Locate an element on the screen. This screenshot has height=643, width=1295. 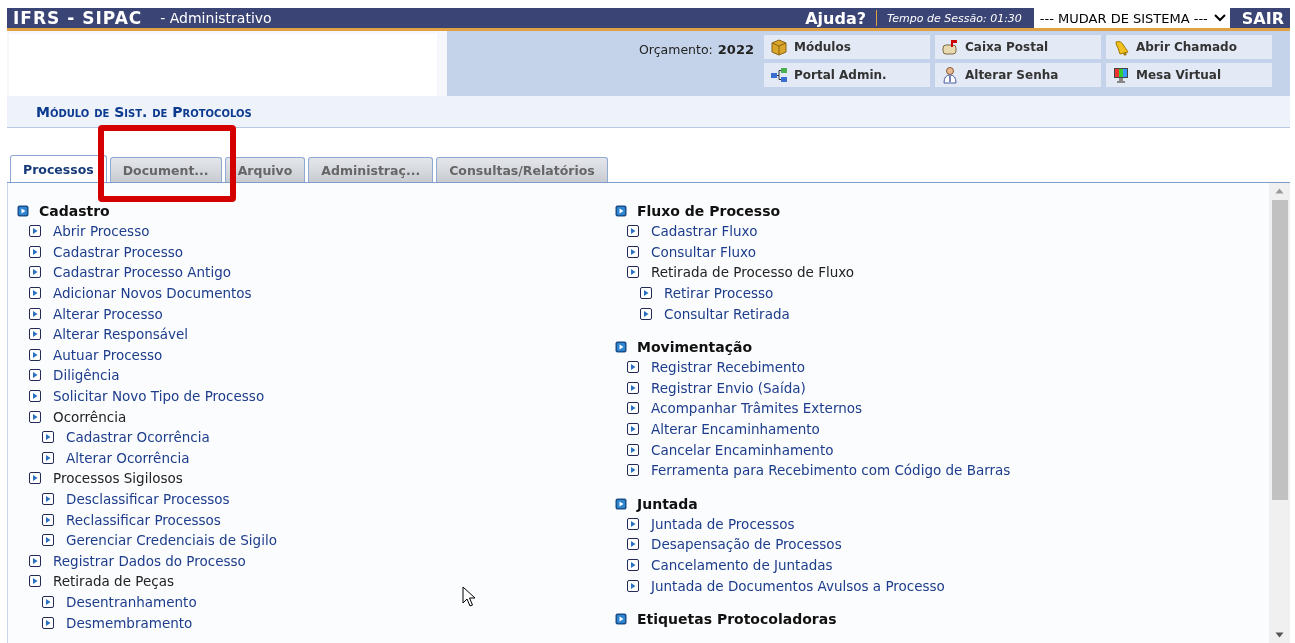
menu-link: Alterar Processo is located at coordinates (108, 313).